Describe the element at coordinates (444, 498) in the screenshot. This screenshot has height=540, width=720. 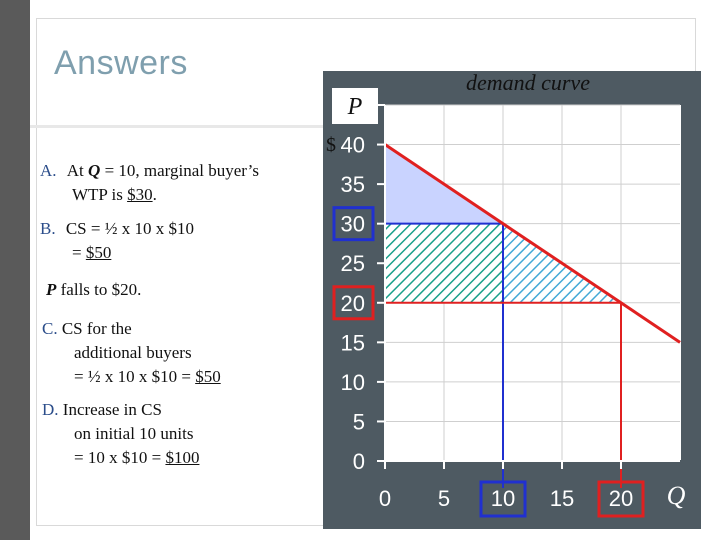
I see `x-tick-label: 5` at that location.